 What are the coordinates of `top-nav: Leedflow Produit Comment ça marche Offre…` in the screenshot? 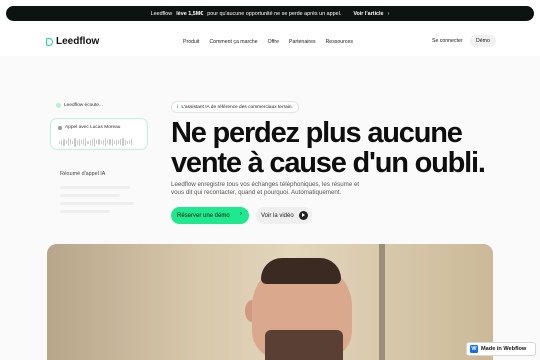 It's located at (270, 42).